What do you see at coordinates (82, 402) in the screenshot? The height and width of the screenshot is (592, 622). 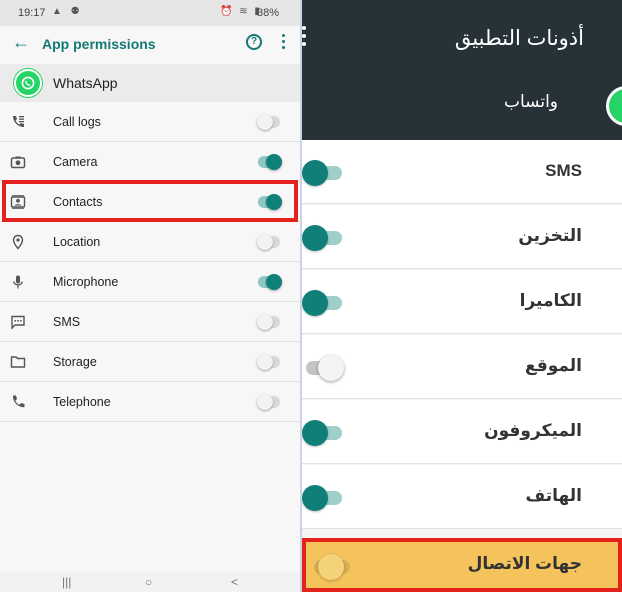 I see `permission-label: Telephone` at bounding box center [82, 402].